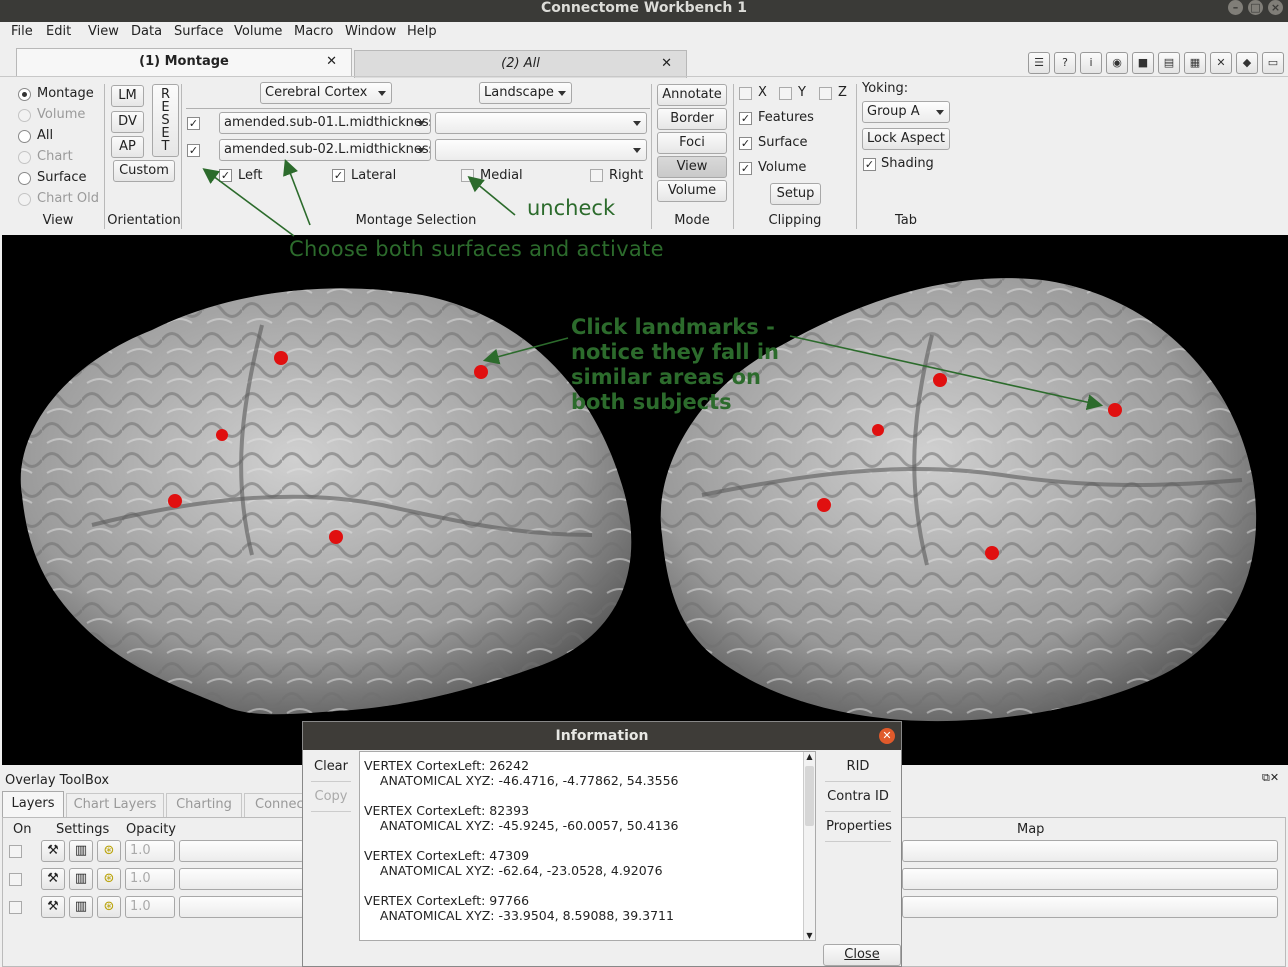  Describe the element at coordinates (1091, 63) in the screenshot. I see `information-icon: i` at that location.